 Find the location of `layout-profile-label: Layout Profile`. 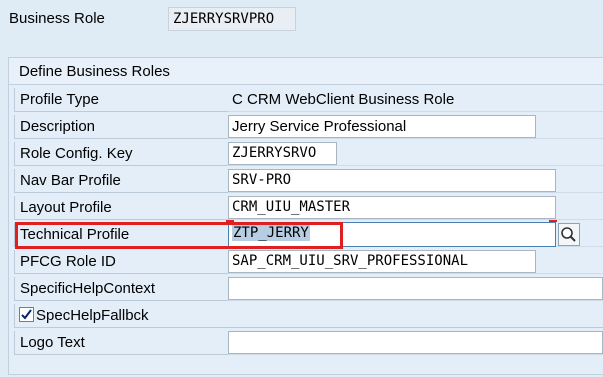

layout-profile-label: Layout Profile is located at coordinates (121, 208).